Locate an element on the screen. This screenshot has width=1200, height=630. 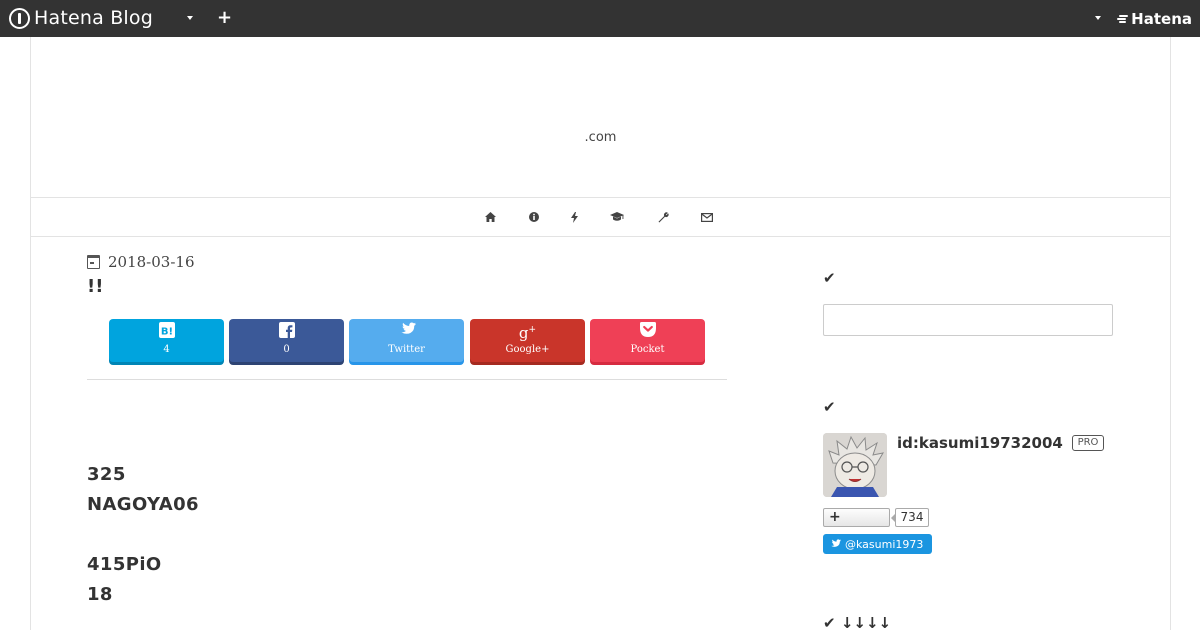
sidebar-search-heading-check-icon: ✔ is located at coordinates (829, 278).